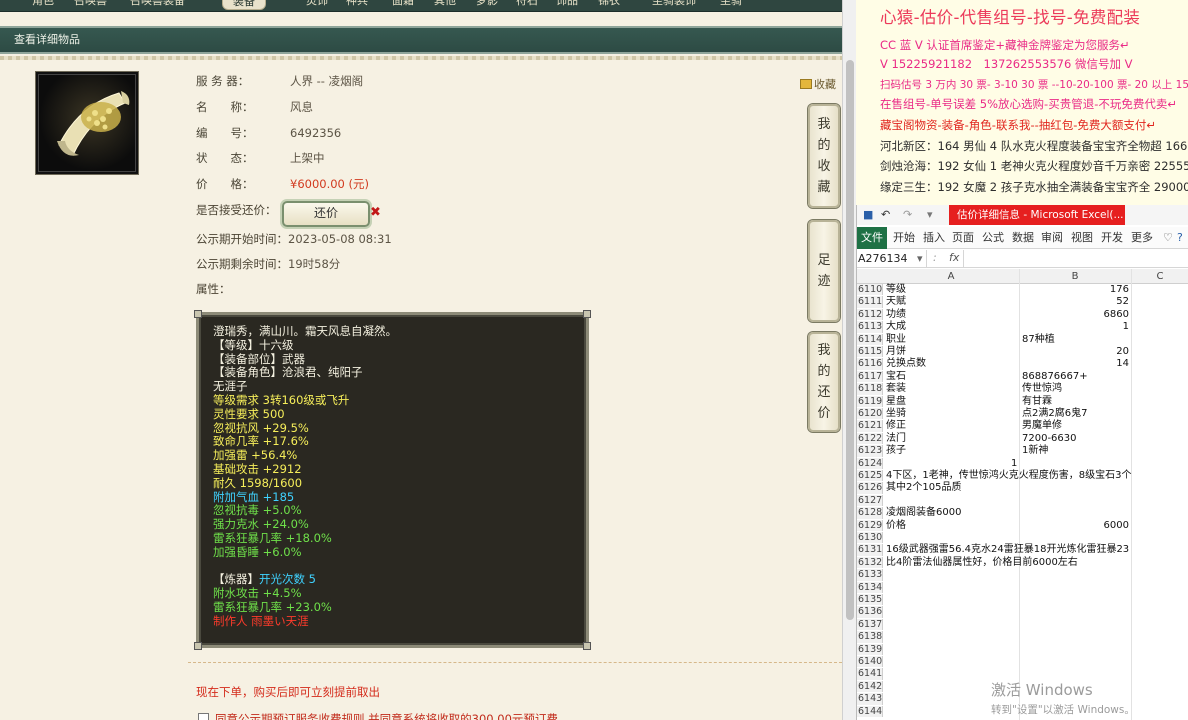 Image resolution: width=1188 pixels, height=720 pixels. I want to click on scrollbar-thumb, so click(850, 340).